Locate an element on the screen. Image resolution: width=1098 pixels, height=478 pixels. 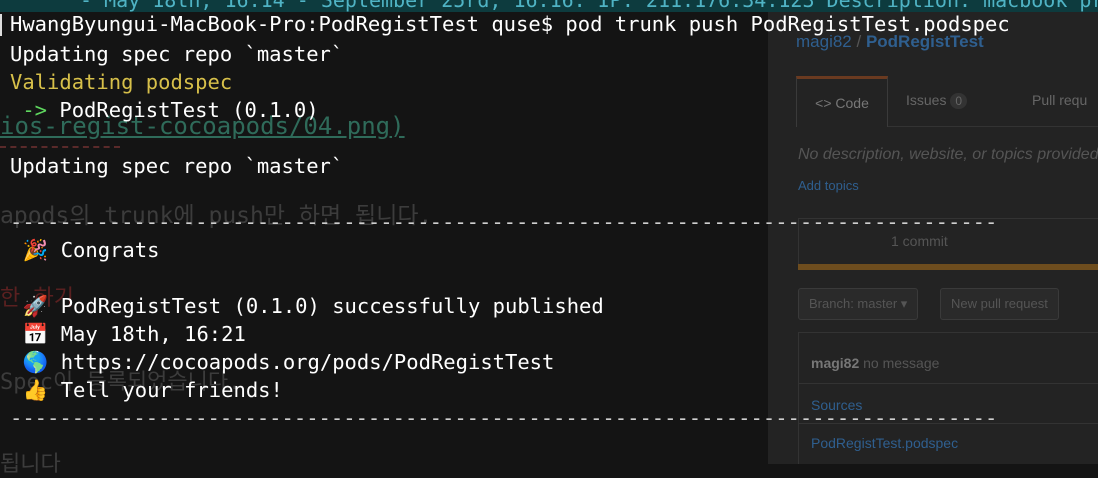
arrow-marker: -> is located at coordinates (35, 110).